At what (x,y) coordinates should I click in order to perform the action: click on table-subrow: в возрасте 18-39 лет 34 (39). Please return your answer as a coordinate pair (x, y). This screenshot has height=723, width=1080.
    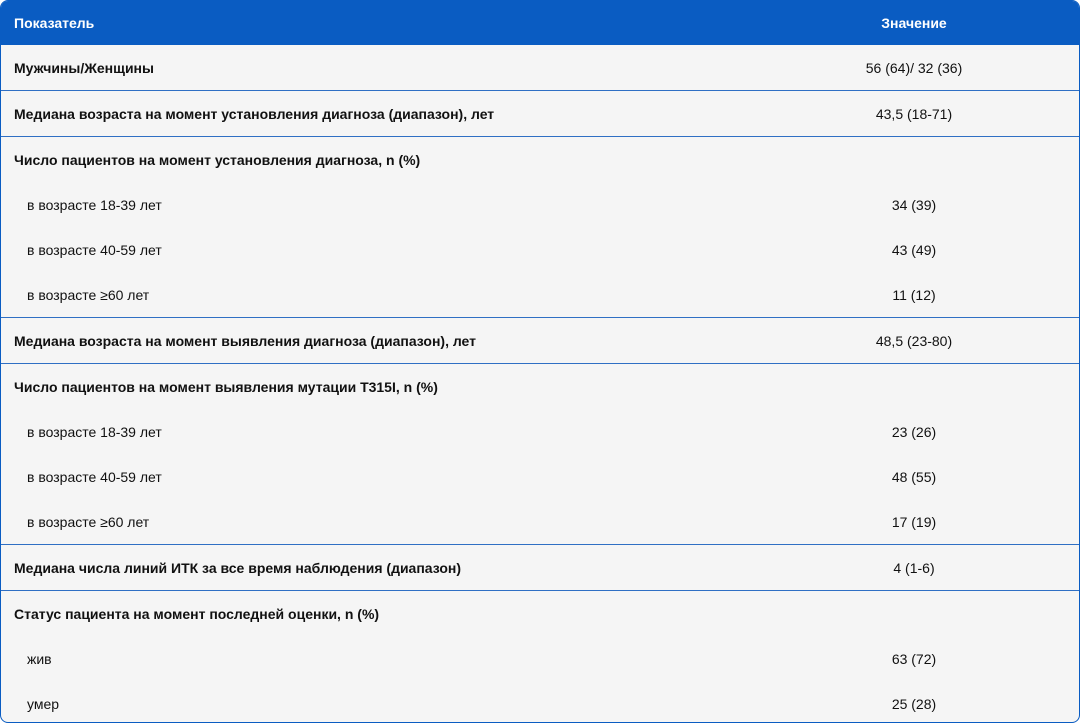
    Looking at the image, I should click on (540, 204).